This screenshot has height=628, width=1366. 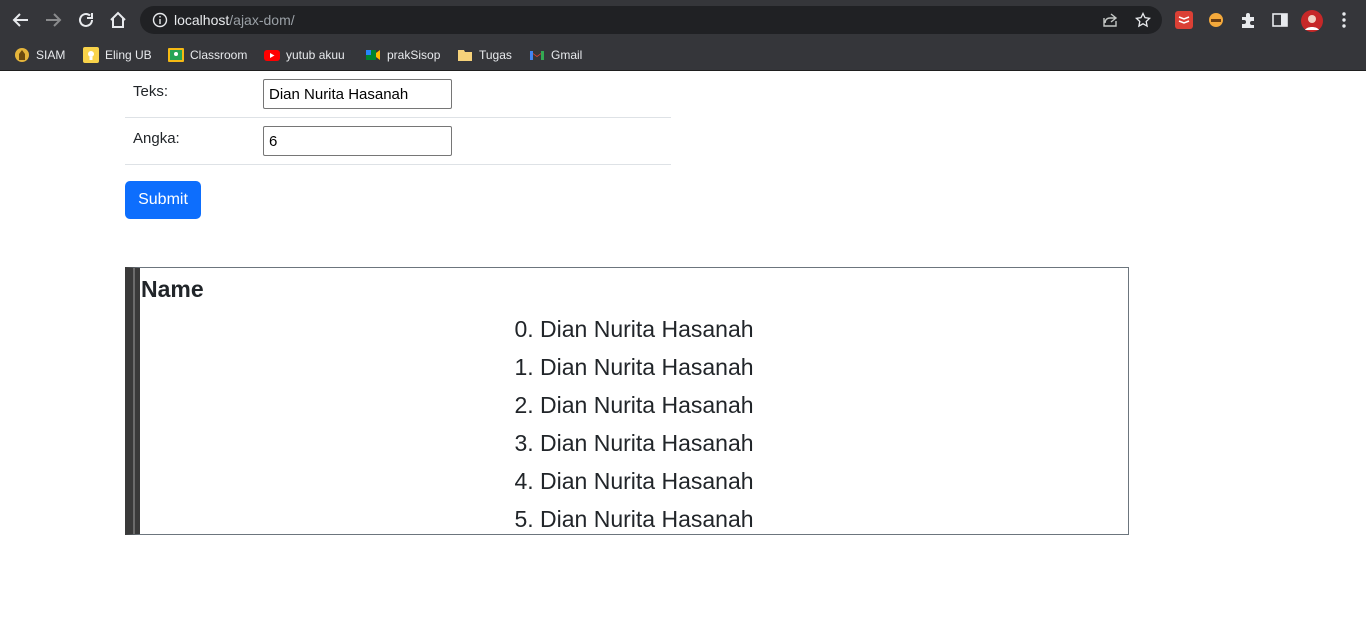 What do you see at coordinates (1280, 20) in the screenshot?
I see `side-panel-icon` at bounding box center [1280, 20].